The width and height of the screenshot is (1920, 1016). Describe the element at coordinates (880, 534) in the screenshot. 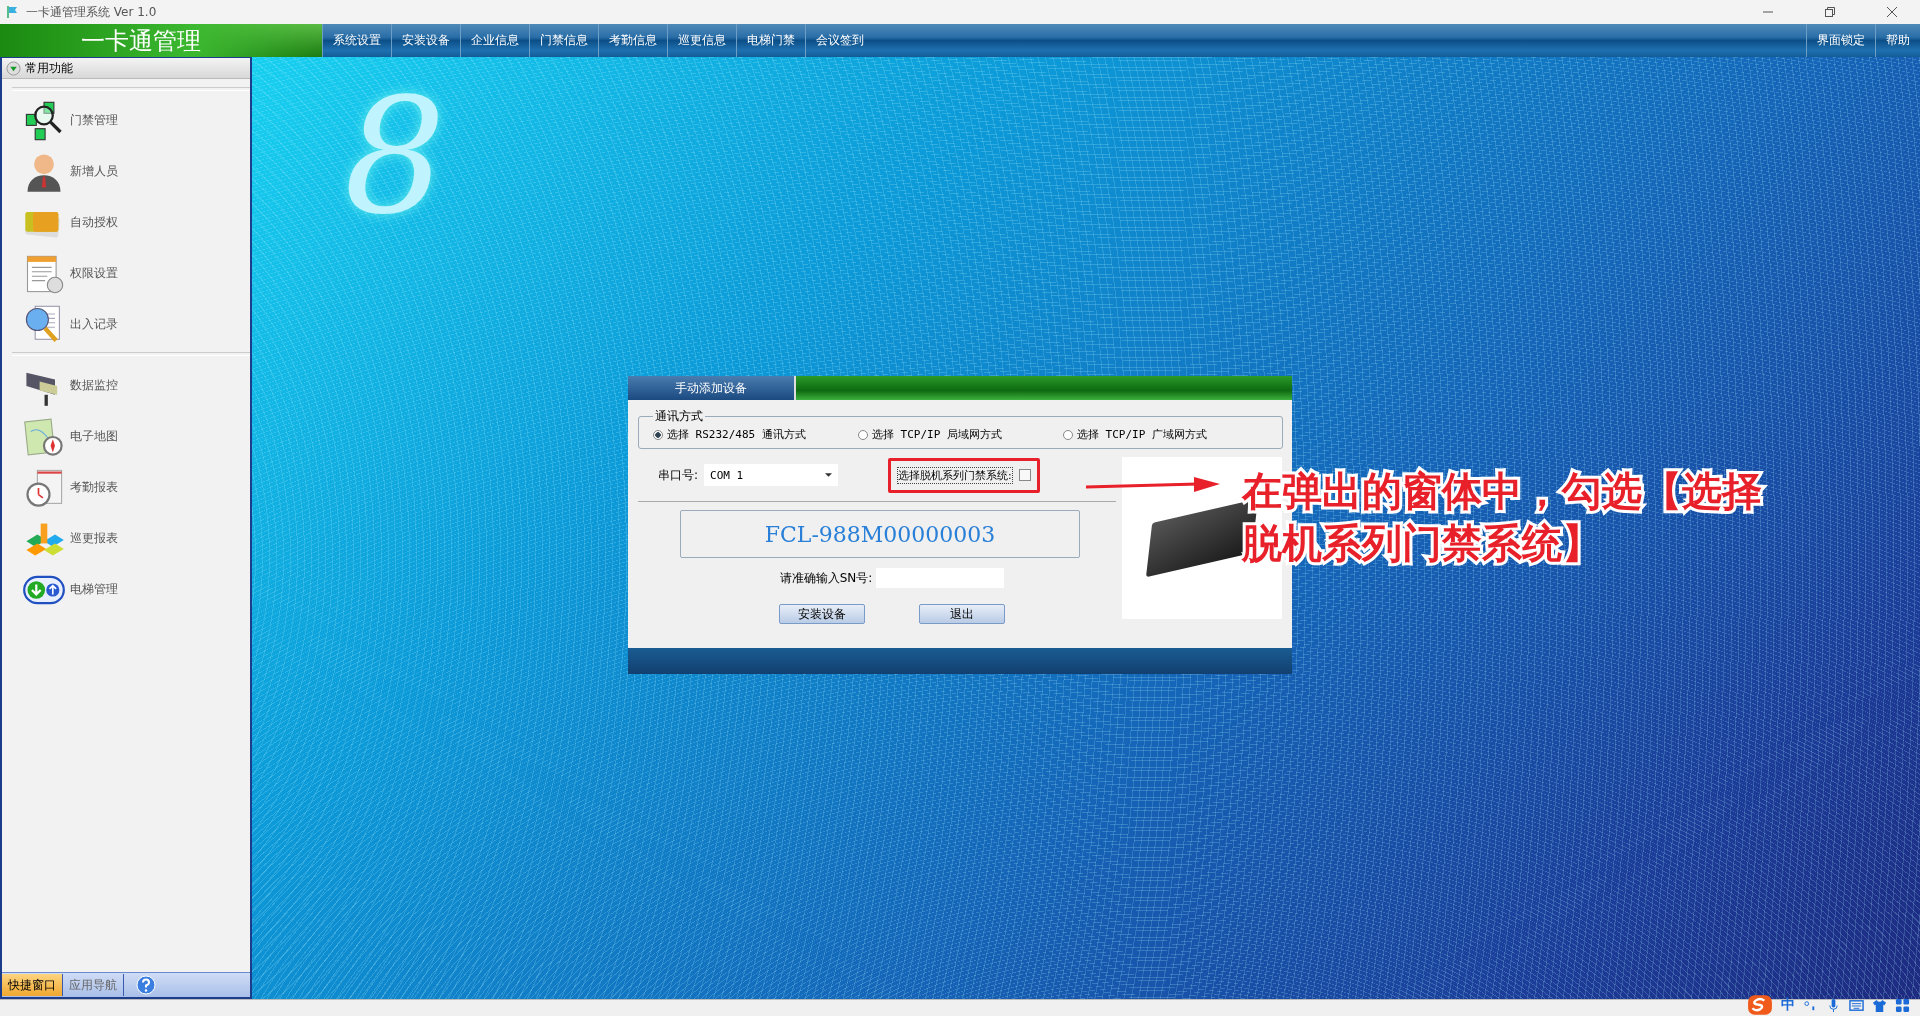

I see `sn-display: FCL-988M00000003` at that location.